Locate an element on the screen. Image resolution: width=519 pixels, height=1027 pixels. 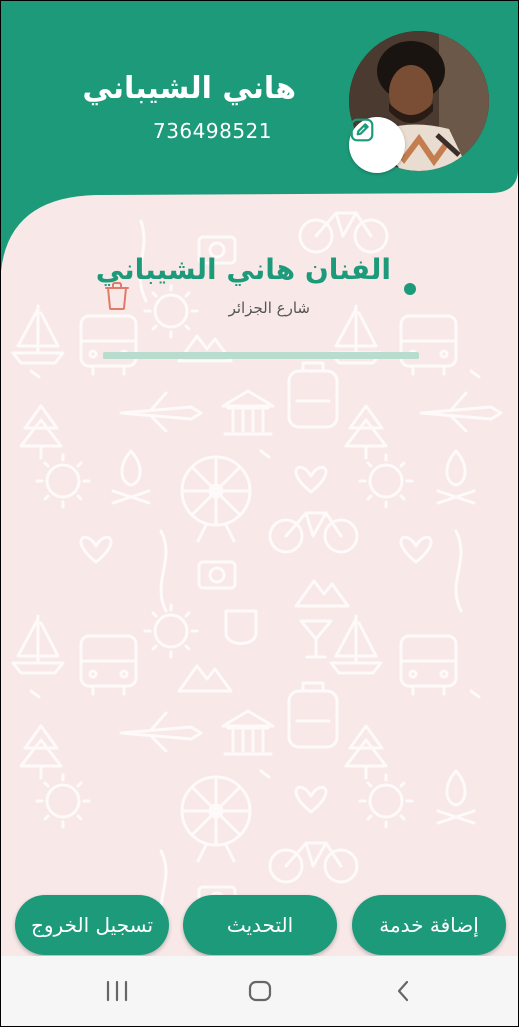
profile-phone: 736498521 is located at coordinates (212, 131).